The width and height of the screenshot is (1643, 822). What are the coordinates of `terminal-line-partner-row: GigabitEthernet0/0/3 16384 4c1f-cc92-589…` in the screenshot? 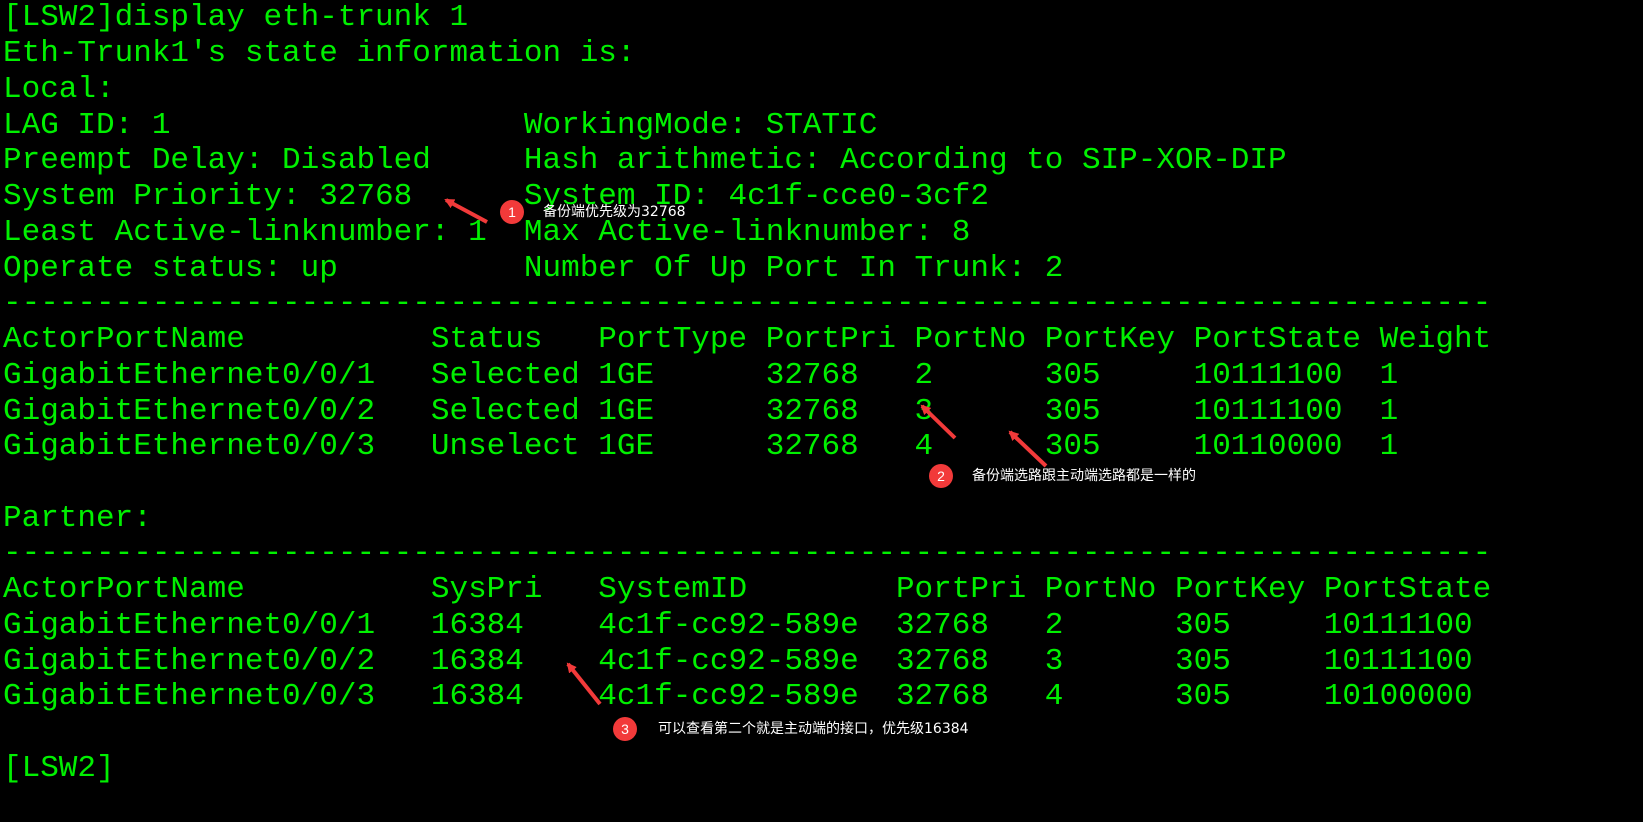 It's located at (738, 696).